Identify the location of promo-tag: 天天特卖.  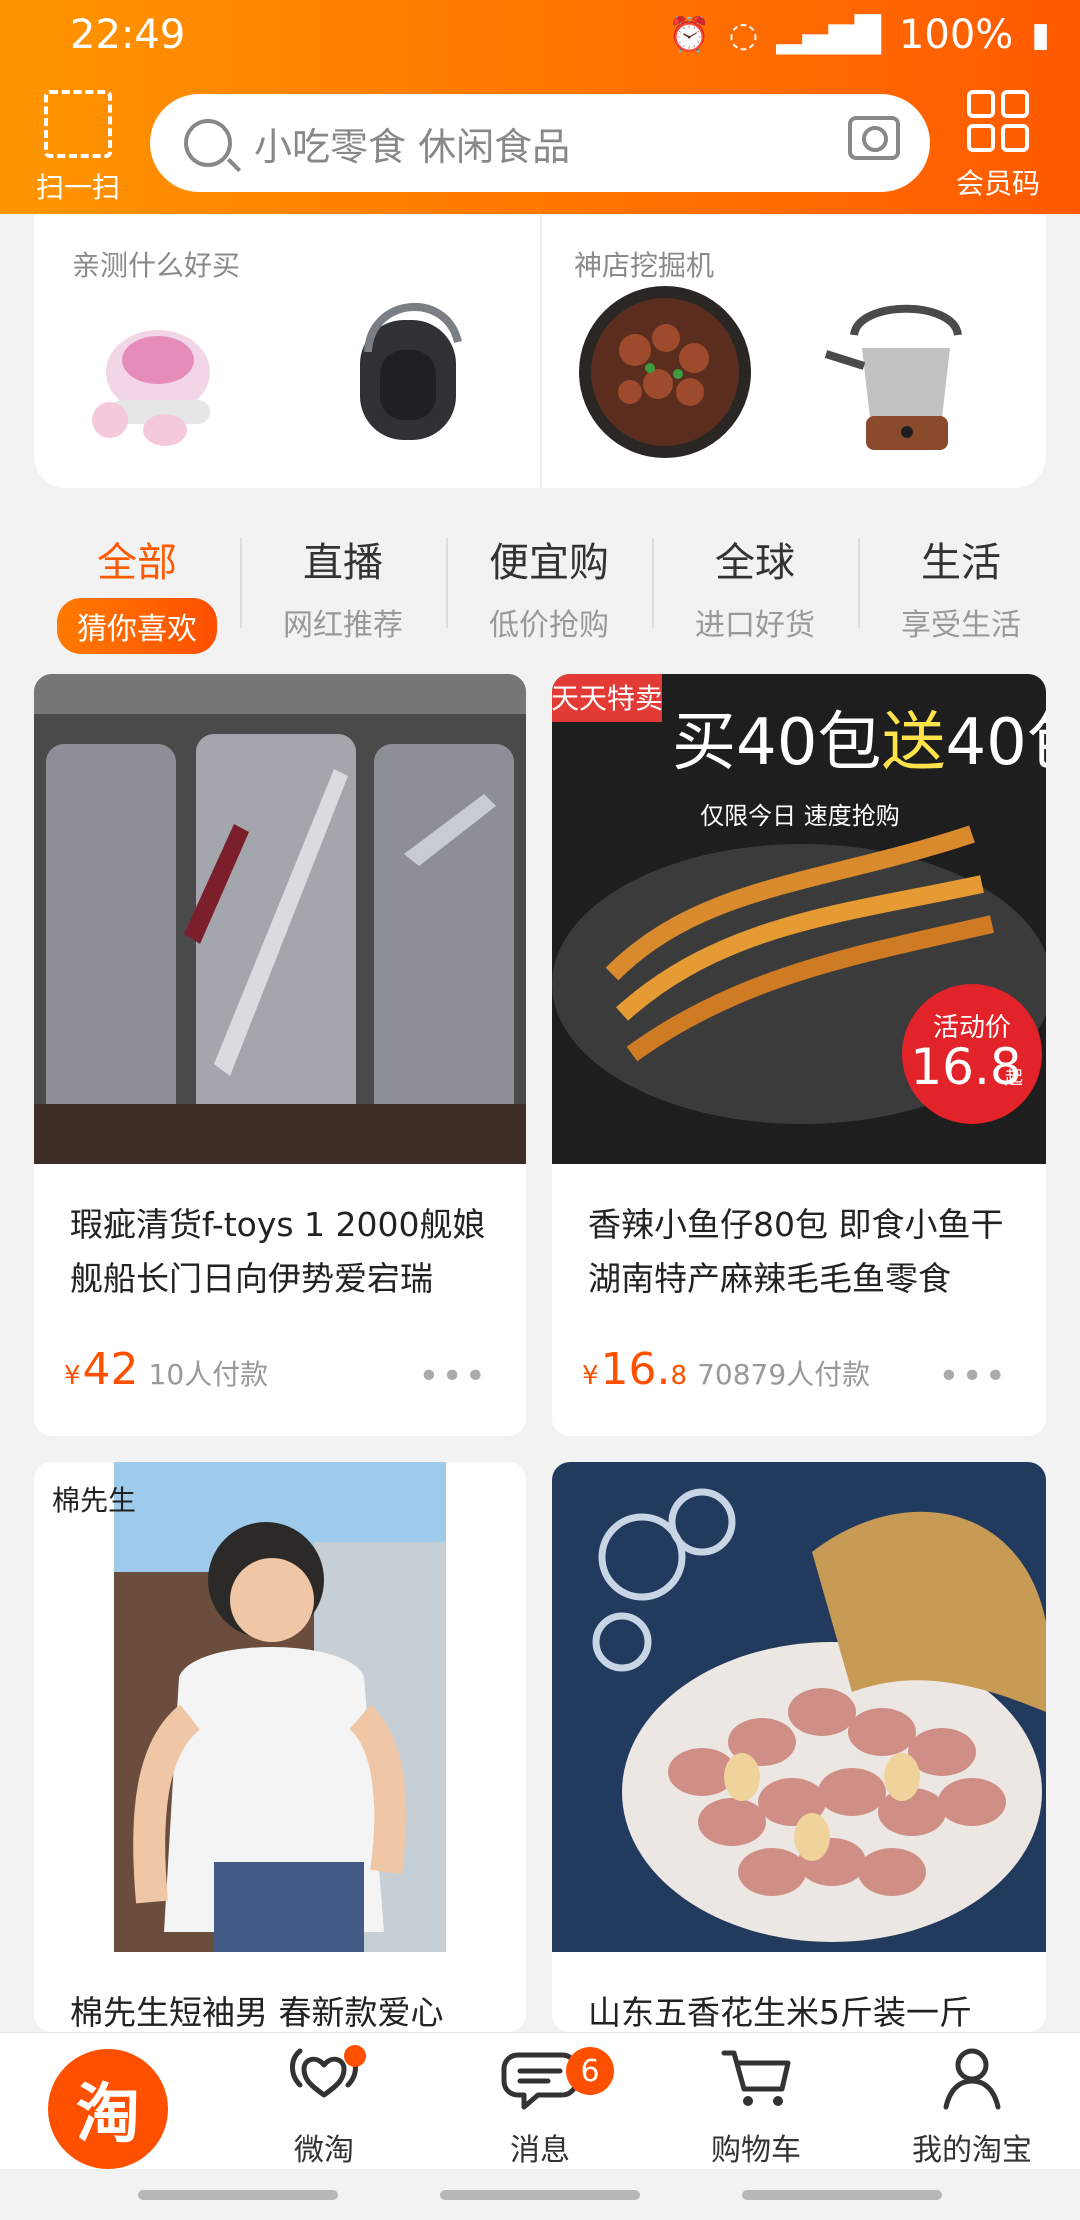
(607, 698).